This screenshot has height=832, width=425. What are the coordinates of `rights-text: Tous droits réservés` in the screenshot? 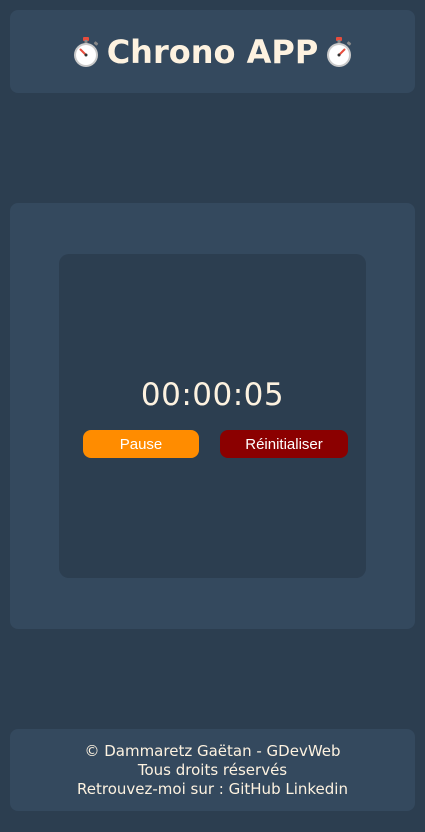 It's located at (212, 769).